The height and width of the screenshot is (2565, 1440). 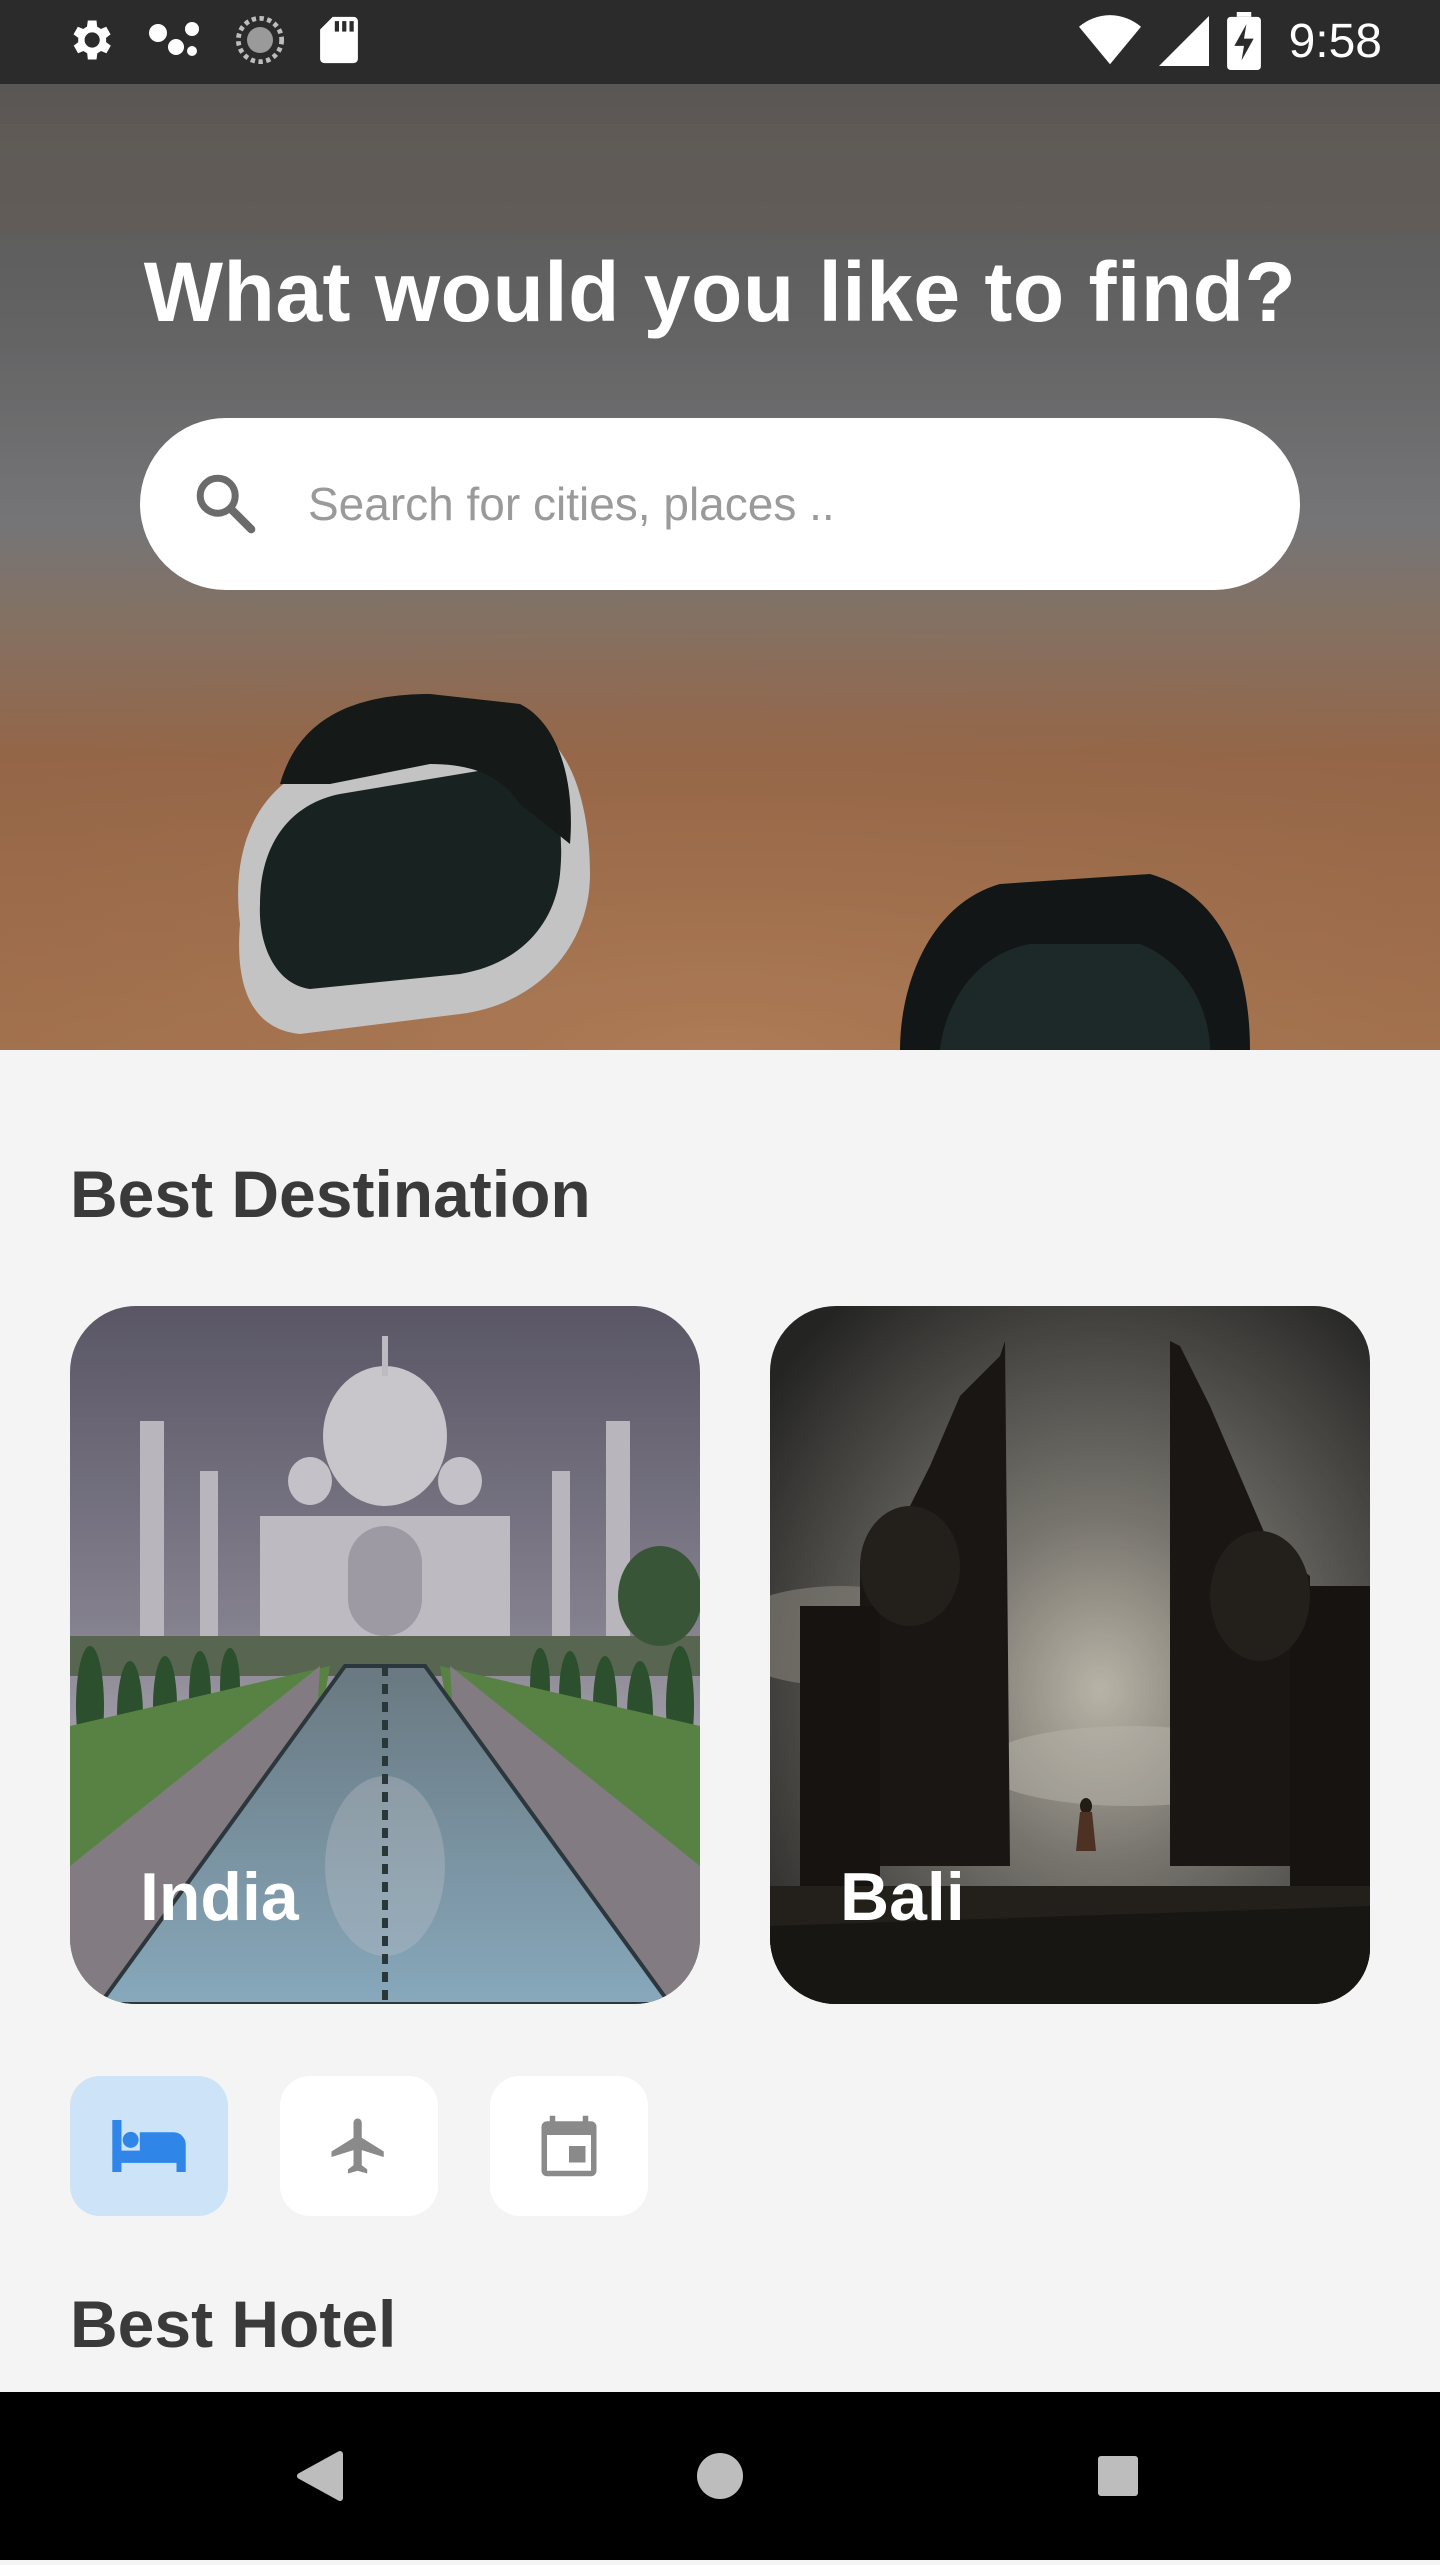 What do you see at coordinates (1335, 41) in the screenshot?
I see `status-time: 9:58` at bounding box center [1335, 41].